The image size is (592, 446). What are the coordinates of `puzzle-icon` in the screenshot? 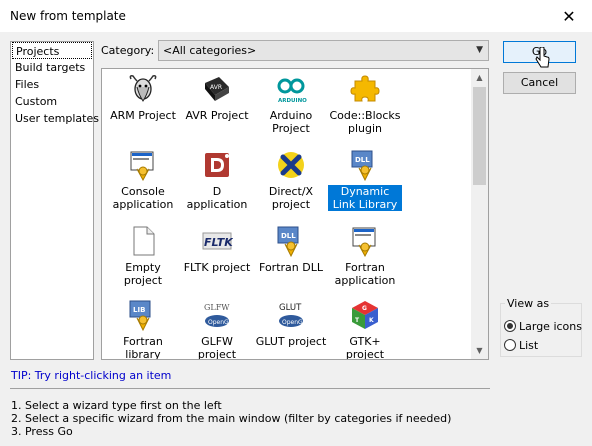 It's located at (365, 89).